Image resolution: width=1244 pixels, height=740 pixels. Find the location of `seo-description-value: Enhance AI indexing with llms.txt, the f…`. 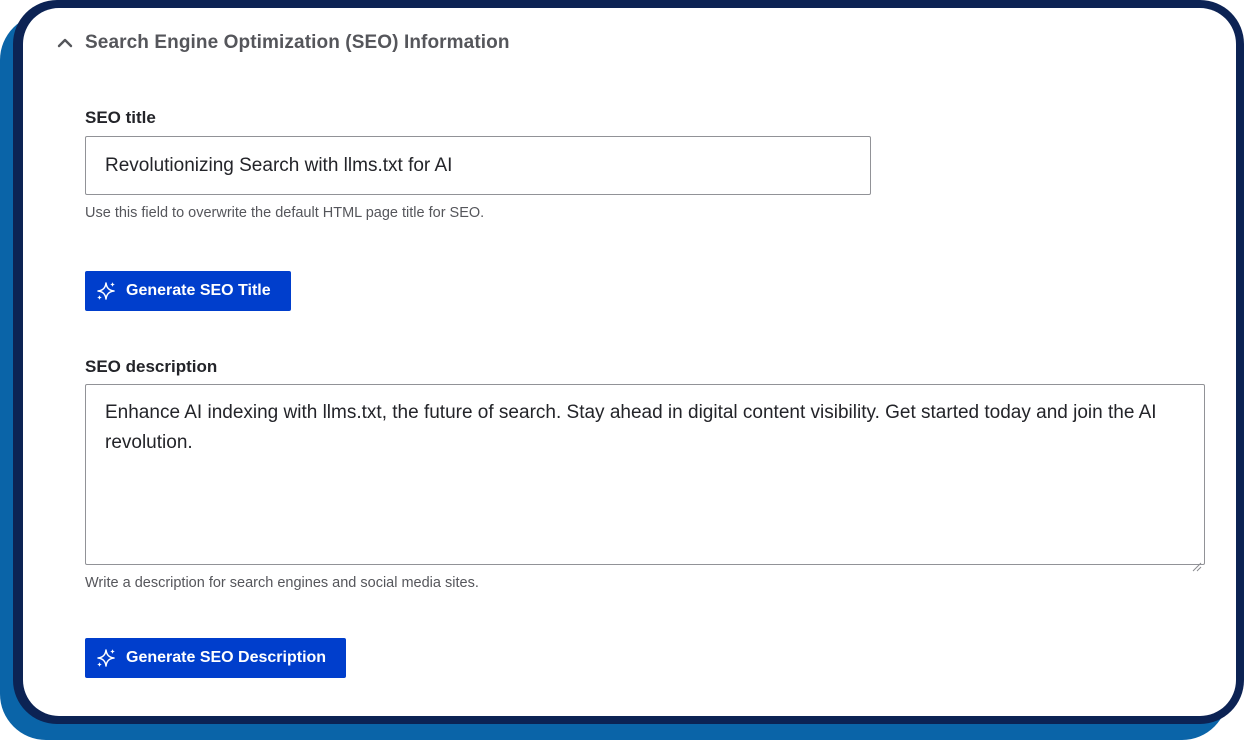

seo-description-value: Enhance AI indexing with llms.txt, the f… is located at coordinates (631, 427).